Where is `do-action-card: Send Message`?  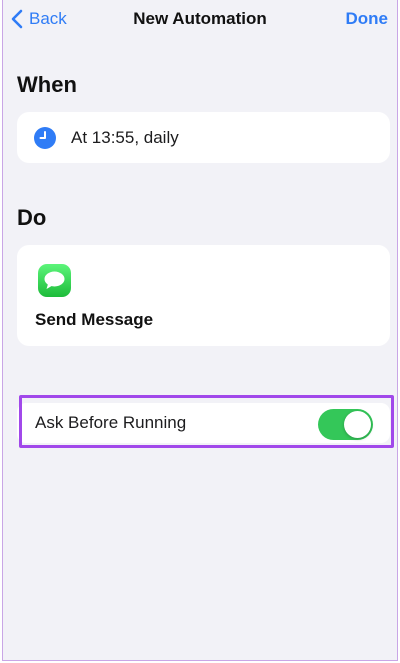
do-action-card: Send Message is located at coordinates (203, 295).